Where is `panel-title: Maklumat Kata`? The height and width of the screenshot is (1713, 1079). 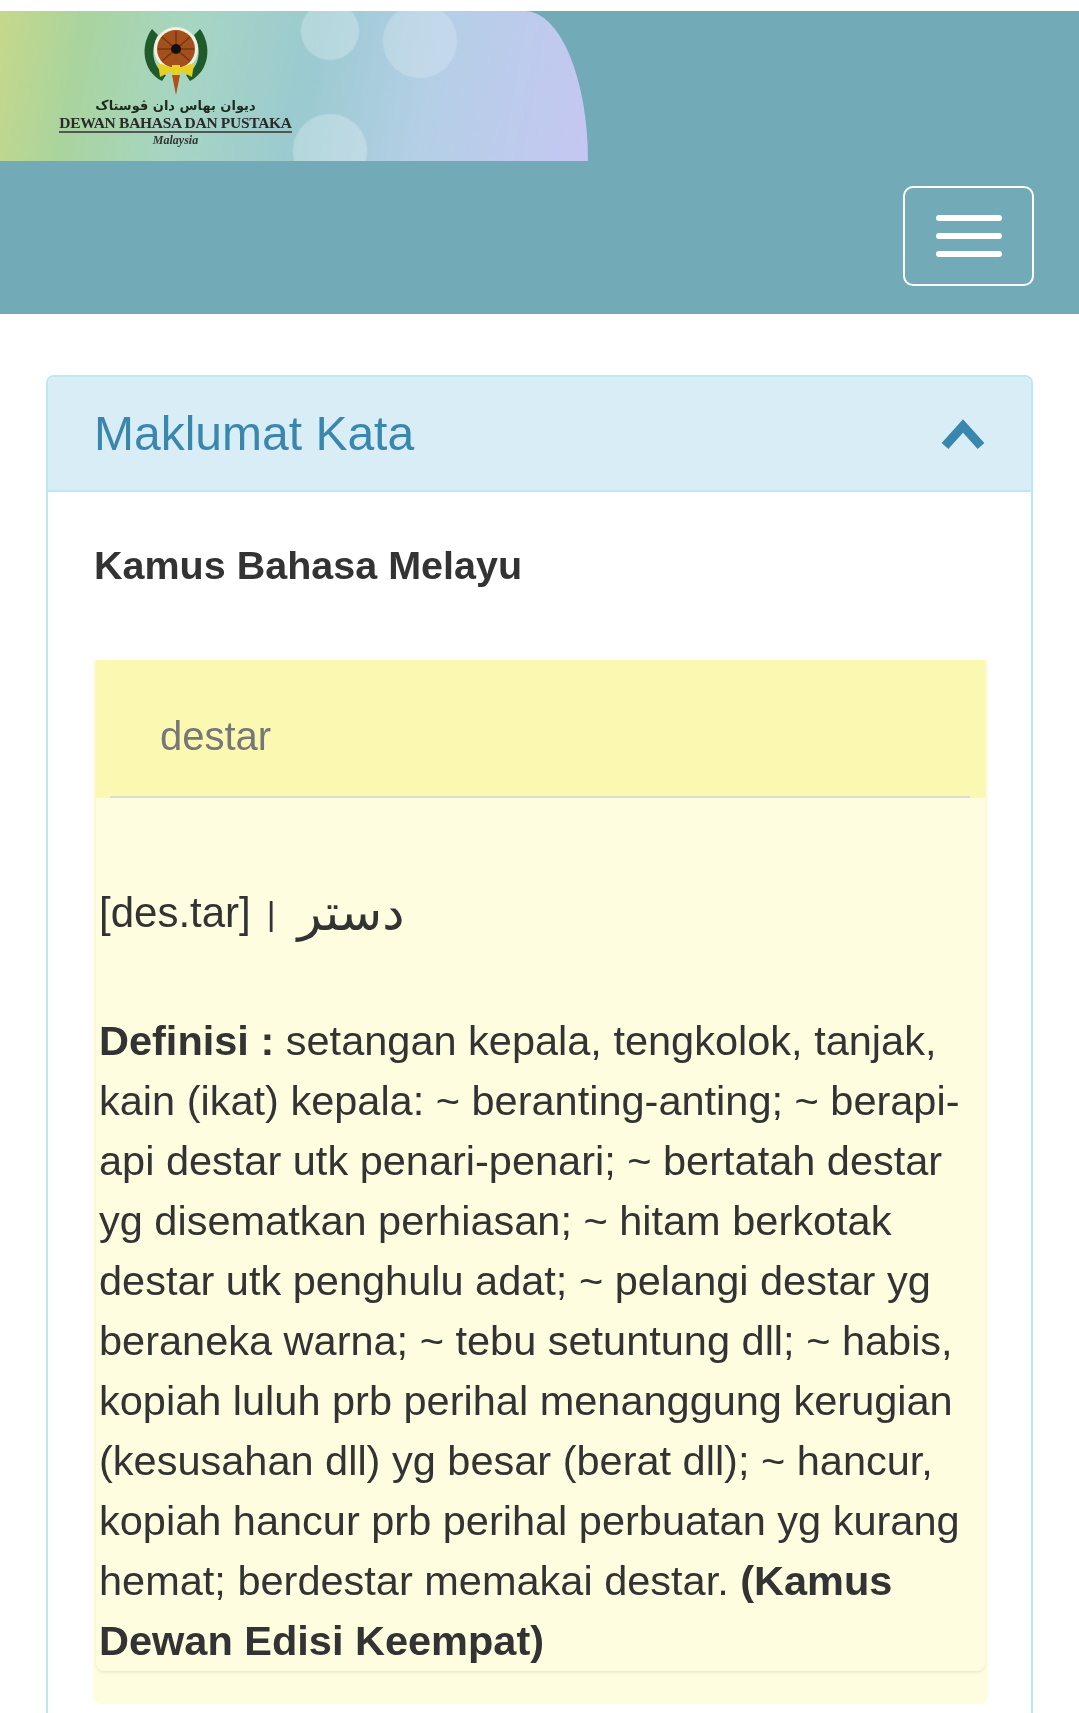 panel-title: Maklumat Kata is located at coordinates (254, 433).